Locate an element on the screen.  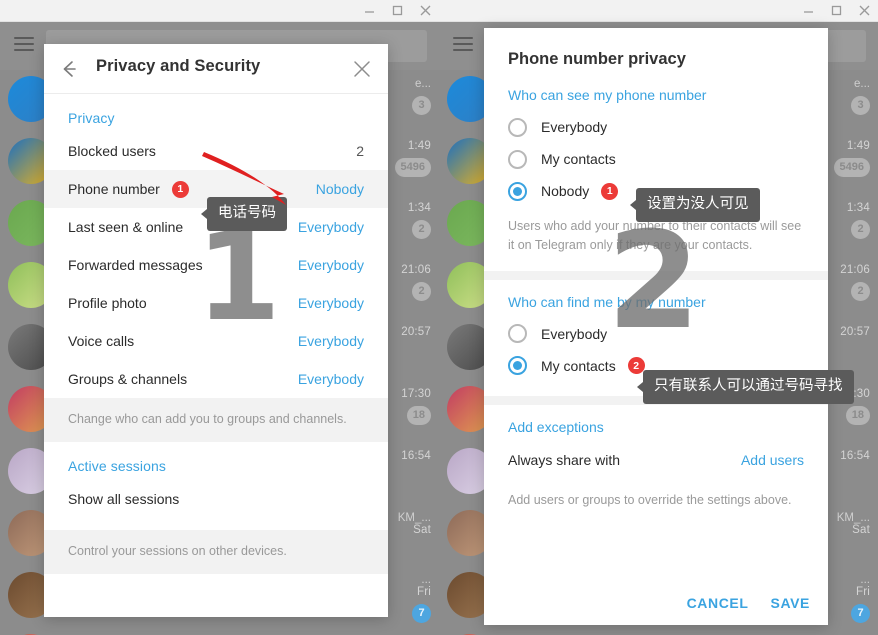
row-value: Nobody is located at coordinates (340, 189).